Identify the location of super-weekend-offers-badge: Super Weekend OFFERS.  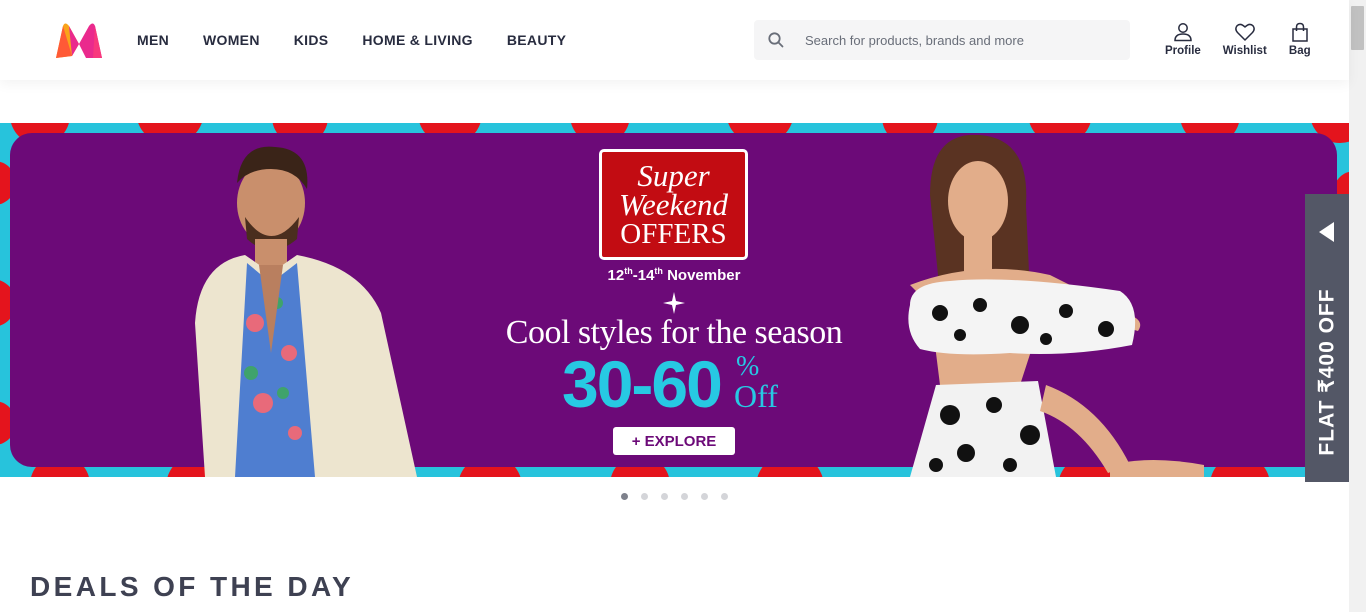
(673, 204).